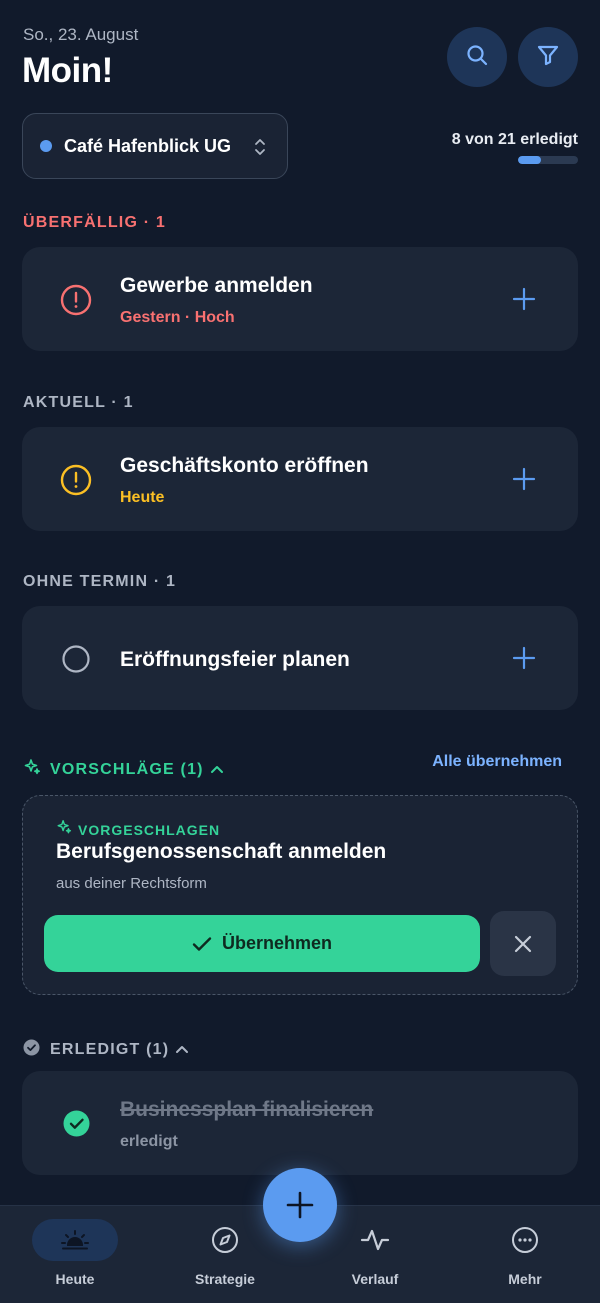  What do you see at coordinates (375, 1279) in the screenshot?
I see `tab-verlauf-label: Verlauf` at bounding box center [375, 1279].